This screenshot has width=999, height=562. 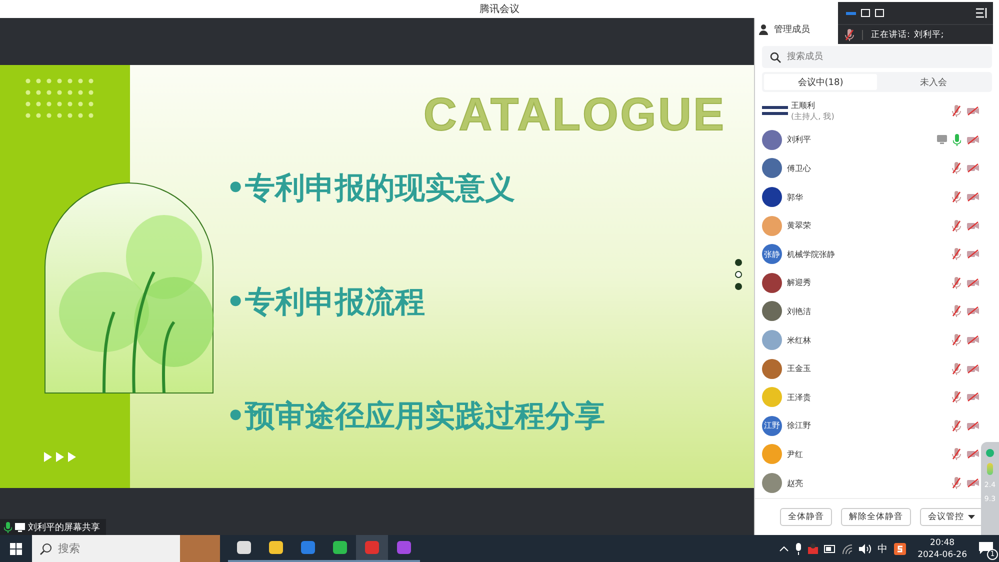 What do you see at coordinates (371, 189) in the screenshot?
I see `slide-bullet: •专利申报的现实意义` at bounding box center [371, 189].